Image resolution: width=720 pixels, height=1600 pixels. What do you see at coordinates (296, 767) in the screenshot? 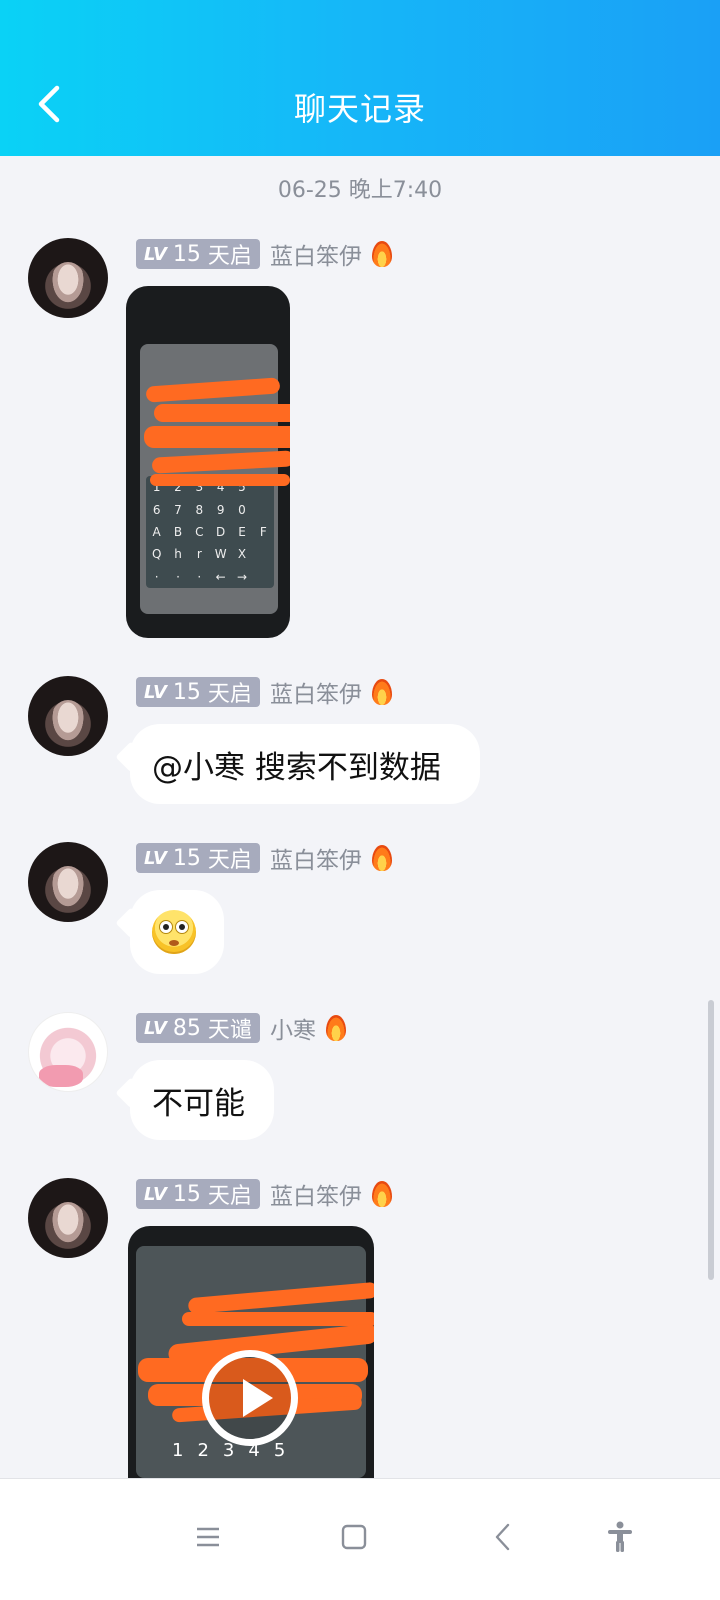
I see `message-text: @小寒 搜索不到数据` at bounding box center [296, 767].